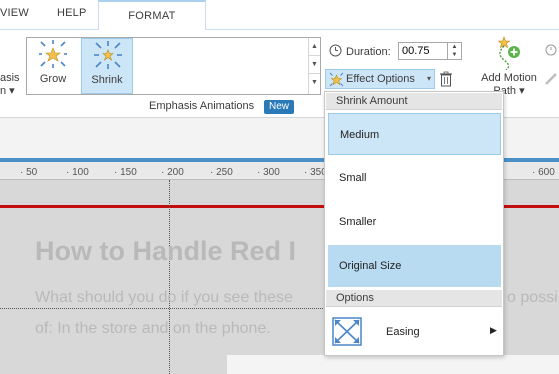 The image size is (559, 374). What do you see at coordinates (125, 172) in the screenshot?
I see `ruler-tick: · 150` at bounding box center [125, 172].